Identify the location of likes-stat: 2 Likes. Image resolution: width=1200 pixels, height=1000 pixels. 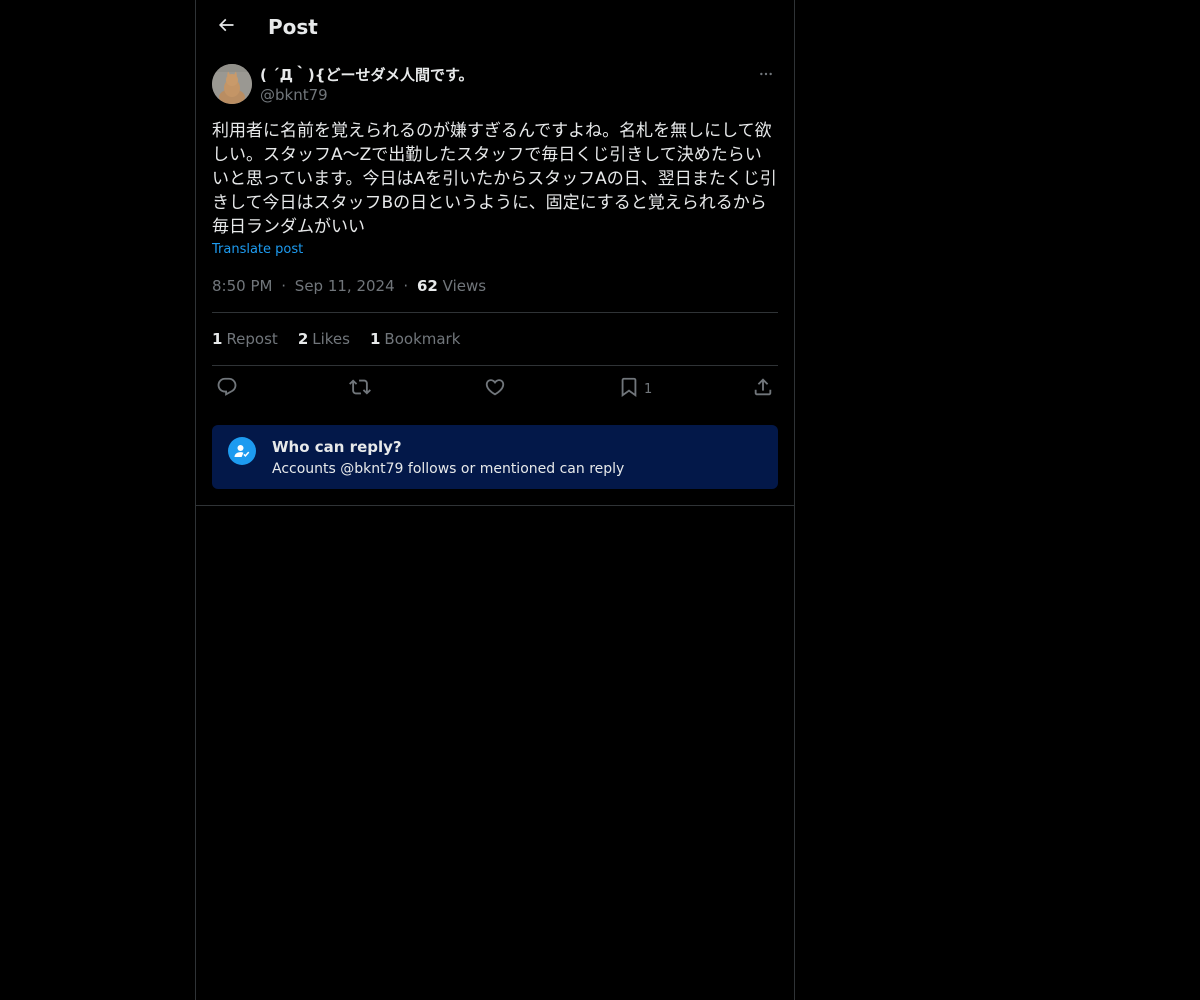
(324, 339).